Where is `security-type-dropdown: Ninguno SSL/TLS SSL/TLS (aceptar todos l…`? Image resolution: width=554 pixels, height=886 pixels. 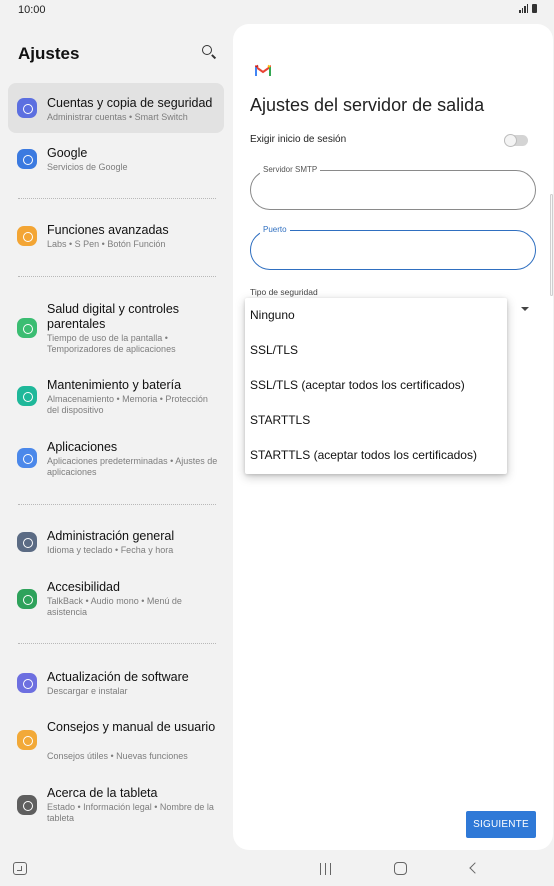
security-type-dropdown: Ninguno SSL/TLS SSL/TLS (aceptar todos l… is located at coordinates (376, 386).